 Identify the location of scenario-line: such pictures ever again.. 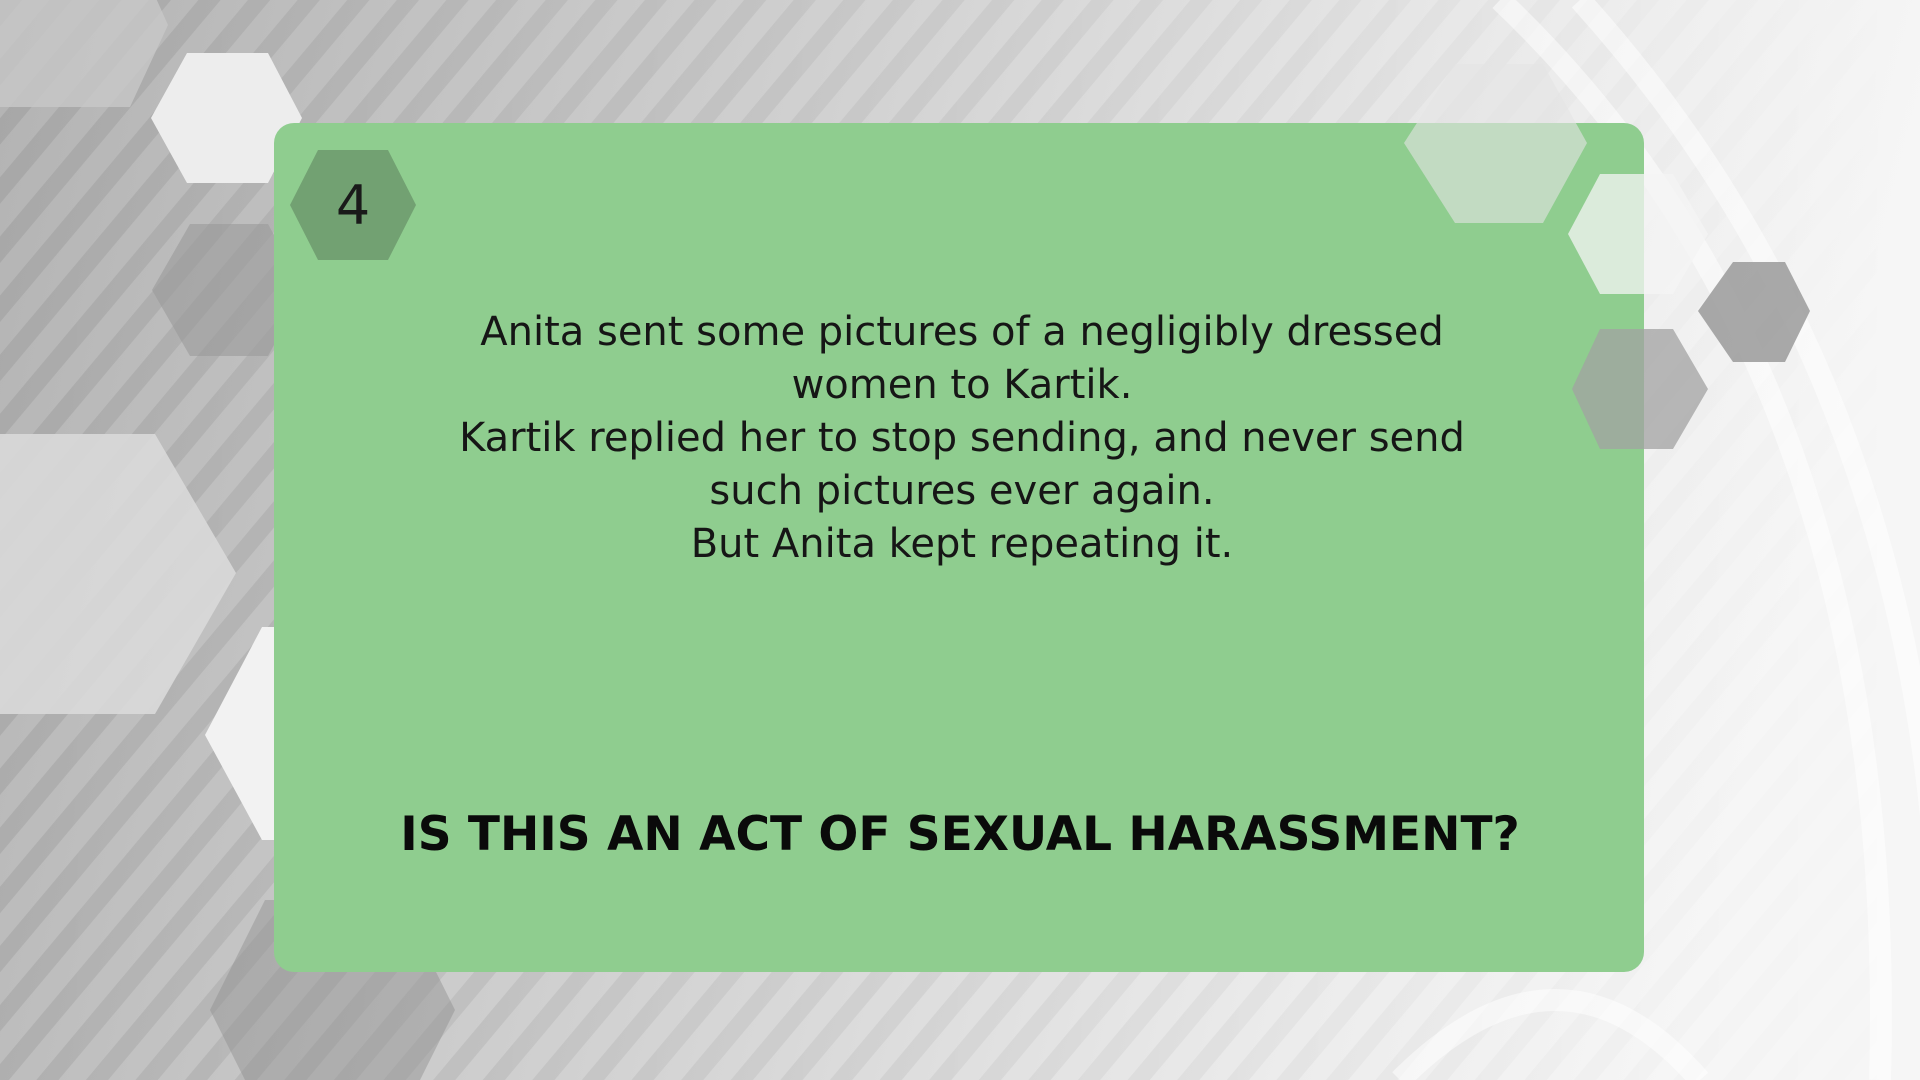
(962, 491).